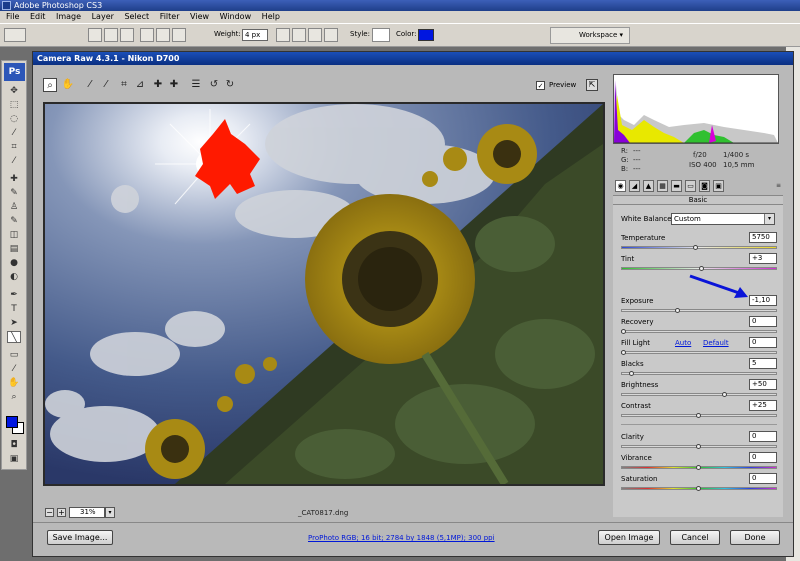  Describe the element at coordinates (106, 85) in the screenshot. I see `color-sampler-tool-icon: ⁄` at that location.